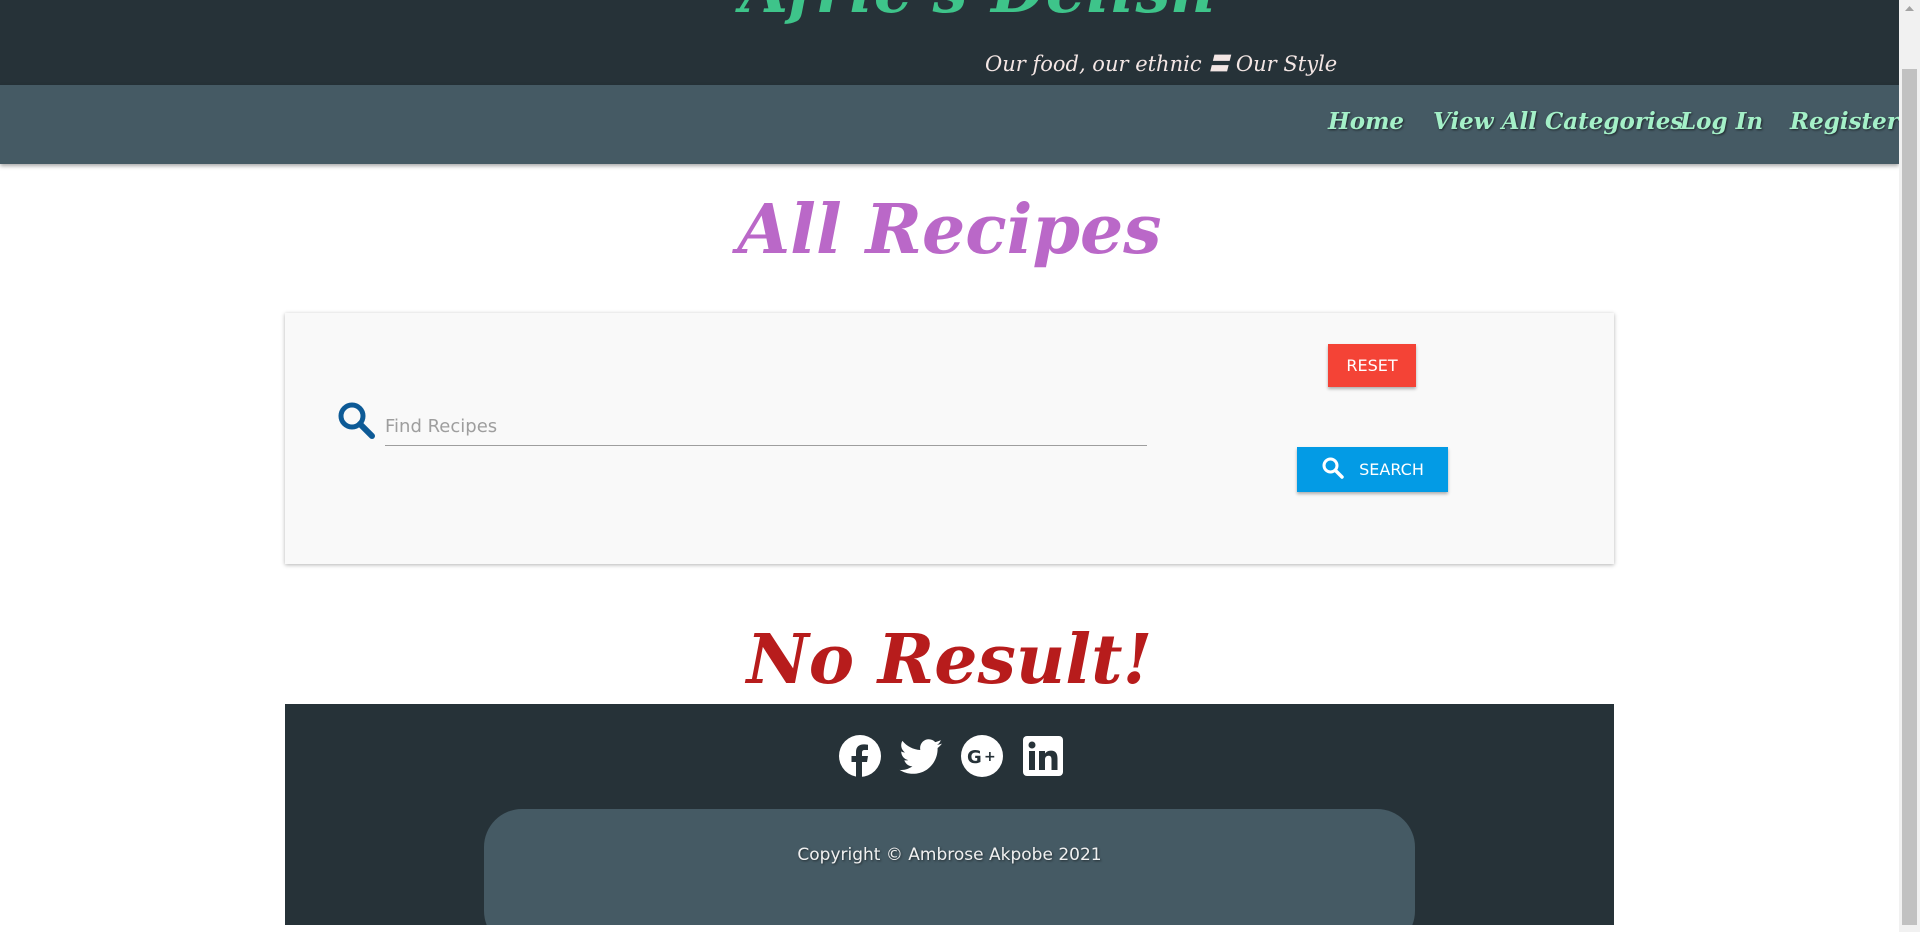 The image size is (1920, 932). I want to click on nav-link-log-in: Log In, so click(1721, 121).